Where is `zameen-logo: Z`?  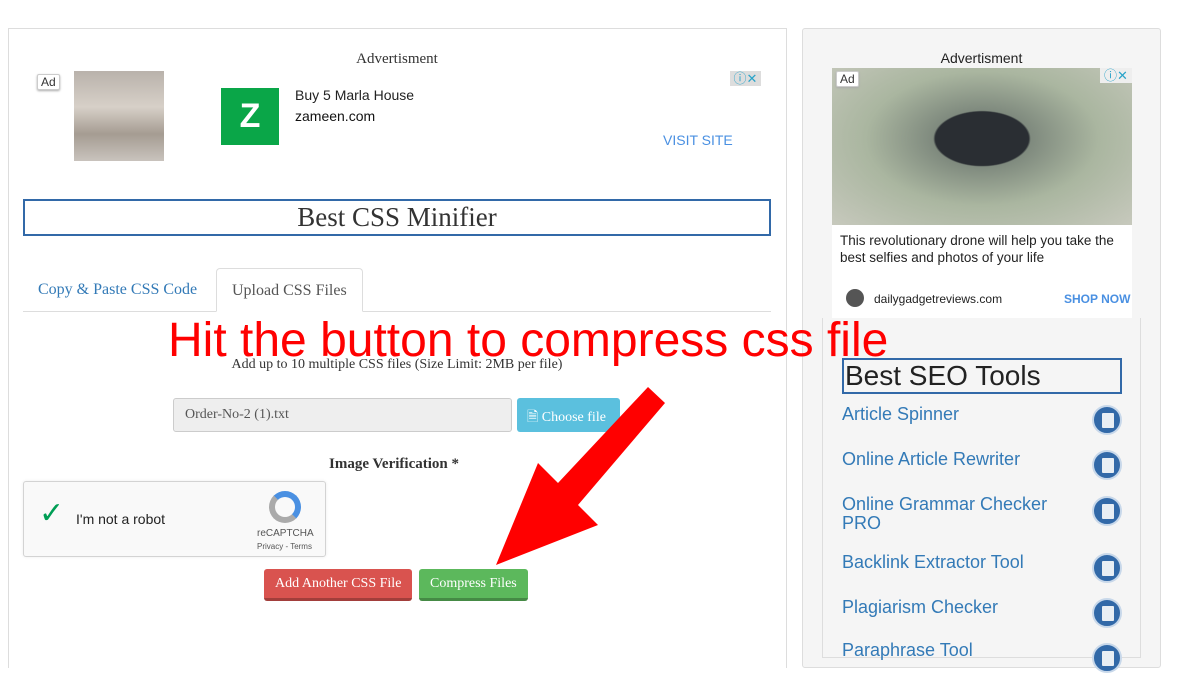 zameen-logo: Z is located at coordinates (250, 116).